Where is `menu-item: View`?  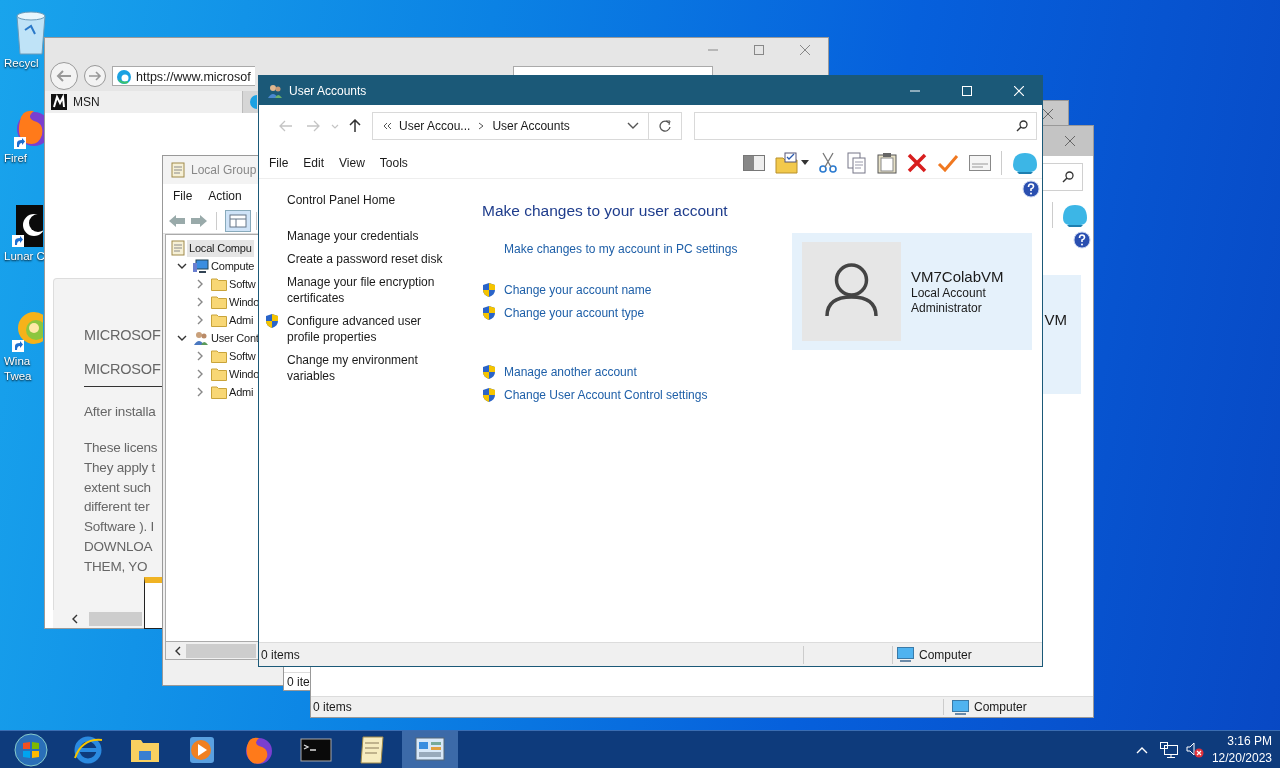
menu-item: View is located at coordinates (352, 162).